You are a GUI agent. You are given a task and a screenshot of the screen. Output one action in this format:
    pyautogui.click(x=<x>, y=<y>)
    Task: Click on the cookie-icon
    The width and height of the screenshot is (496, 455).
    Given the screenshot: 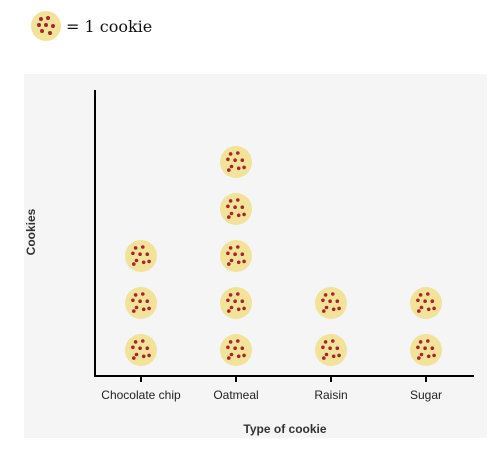 What is the action you would take?
    pyautogui.click(x=46, y=26)
    